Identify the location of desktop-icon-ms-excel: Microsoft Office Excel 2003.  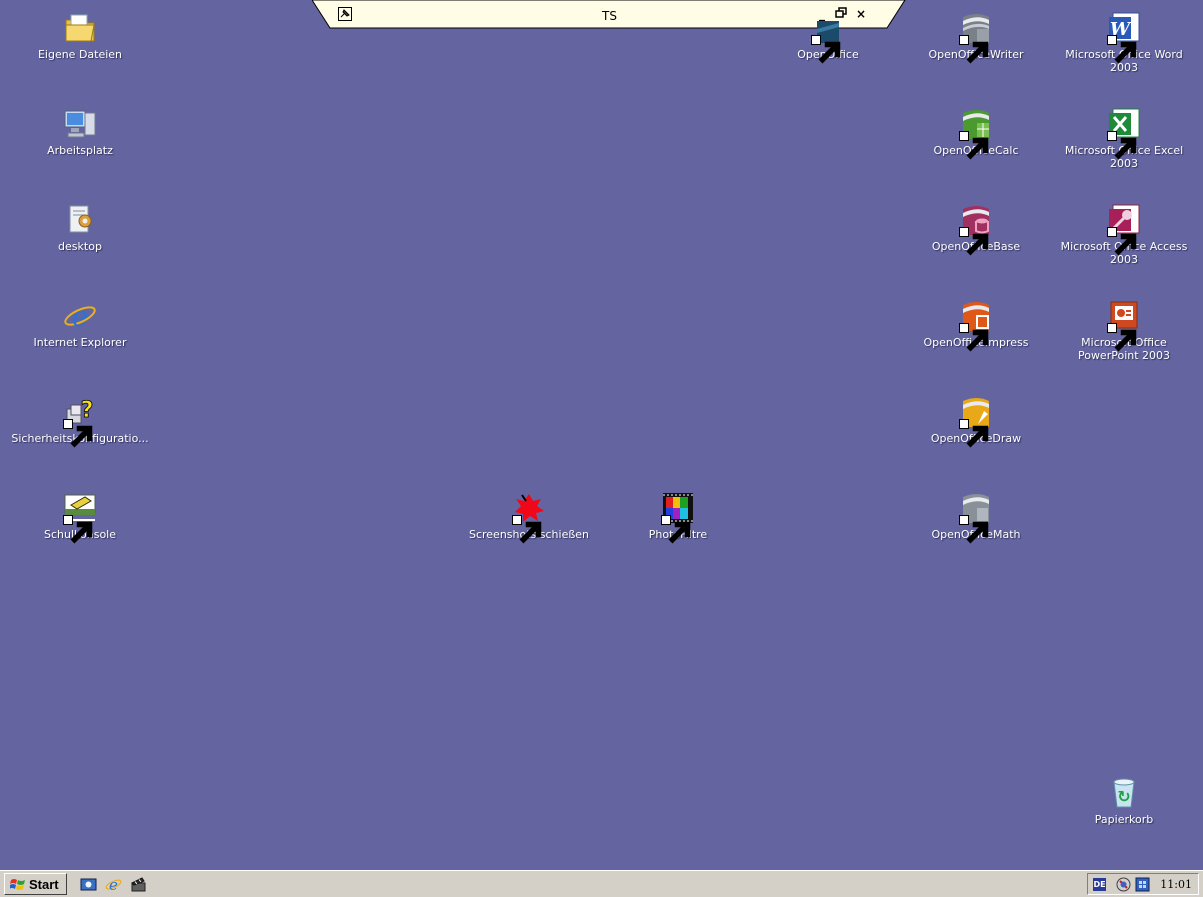
(1124, 138).